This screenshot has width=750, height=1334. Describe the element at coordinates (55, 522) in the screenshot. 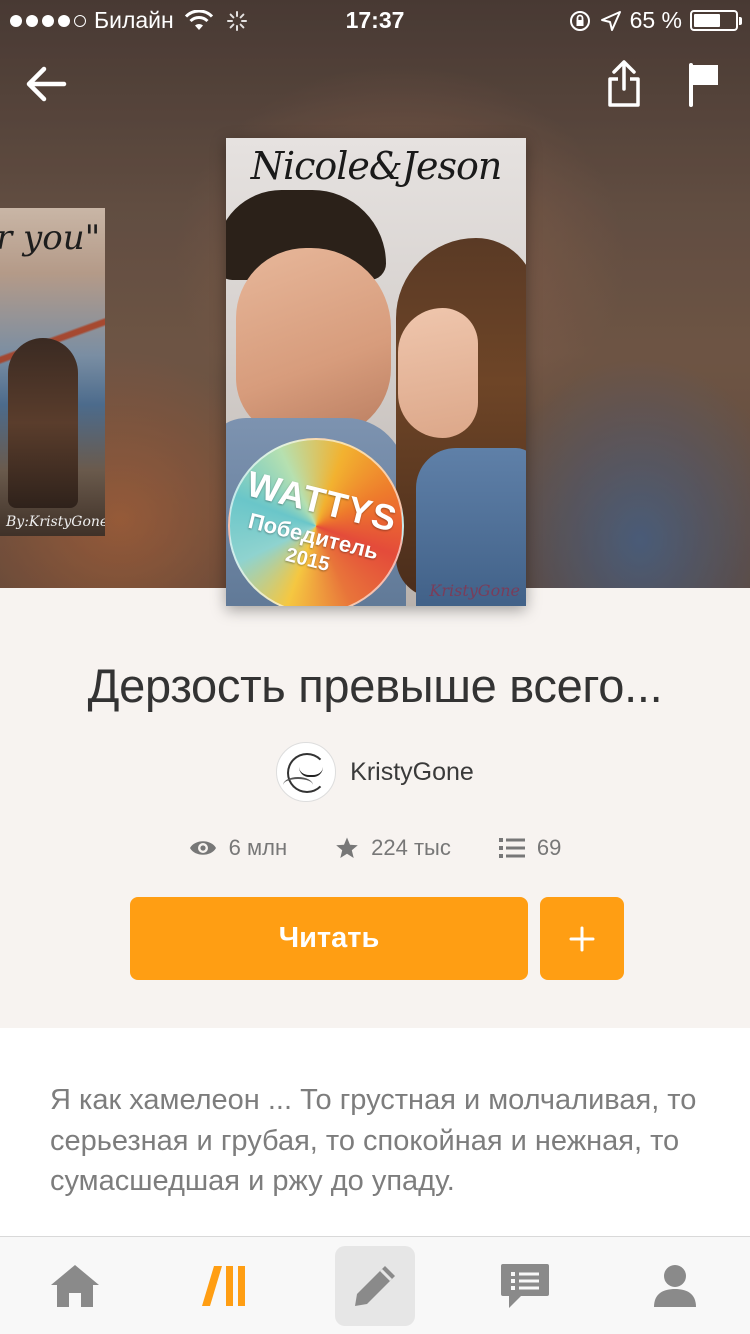

I see `side-cover-byline: By:KristyGone` at that location.